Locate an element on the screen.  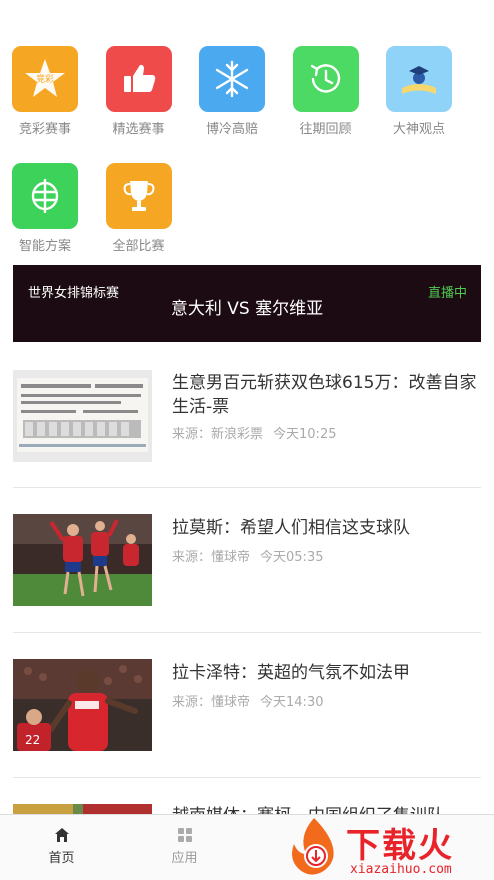
category-upset: 博冷高赔 is located at coordinates (246, 104).